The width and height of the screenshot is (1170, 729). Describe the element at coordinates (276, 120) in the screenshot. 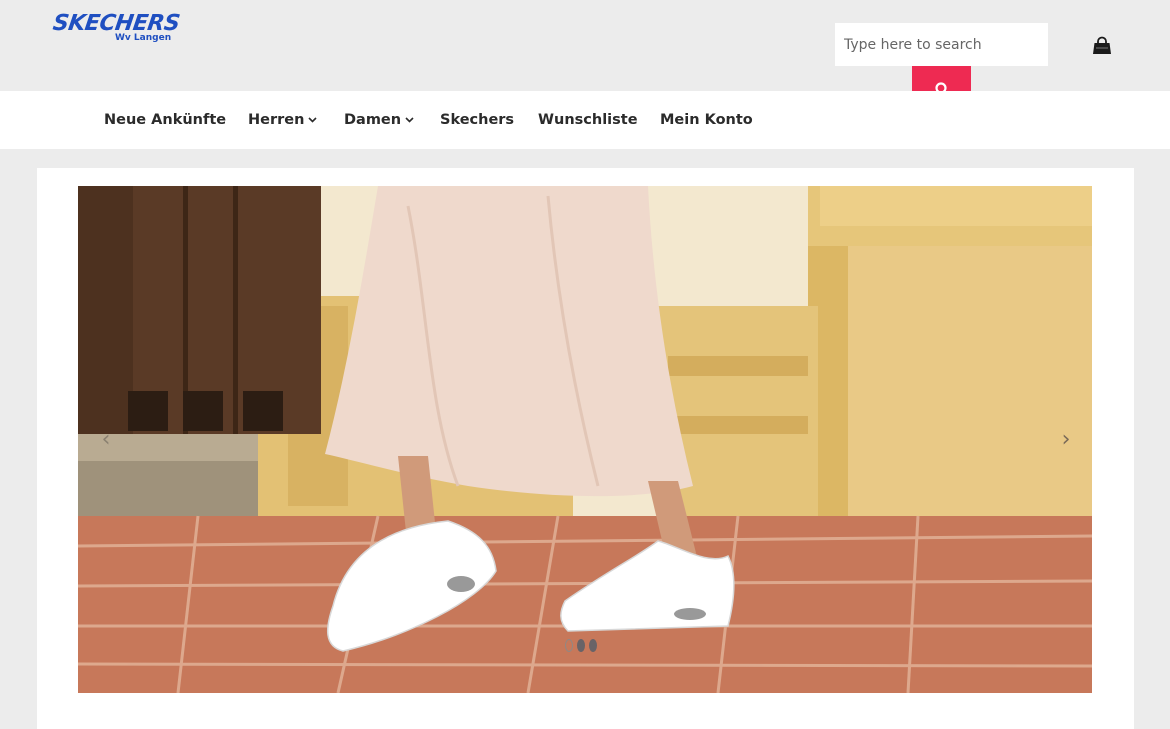

I see `nav-item-label: Herren` at that location.